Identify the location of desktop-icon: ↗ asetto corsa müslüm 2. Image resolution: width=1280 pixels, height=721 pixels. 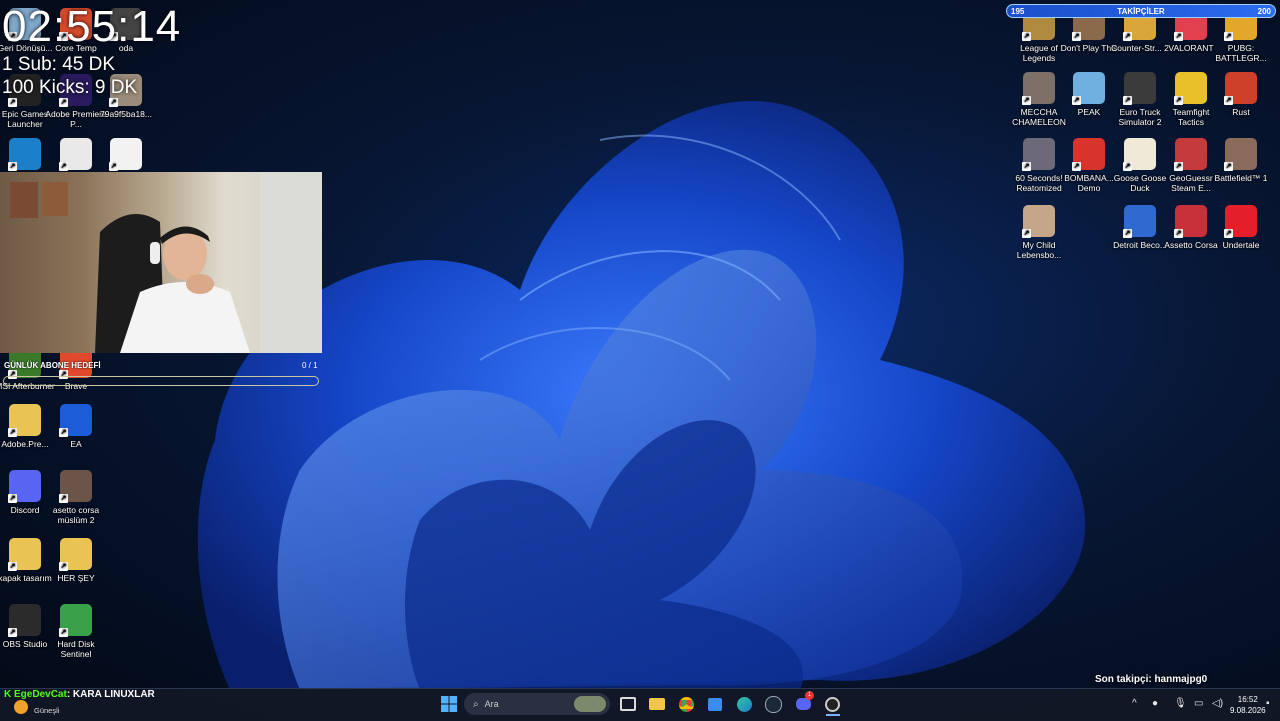
(76, 497).